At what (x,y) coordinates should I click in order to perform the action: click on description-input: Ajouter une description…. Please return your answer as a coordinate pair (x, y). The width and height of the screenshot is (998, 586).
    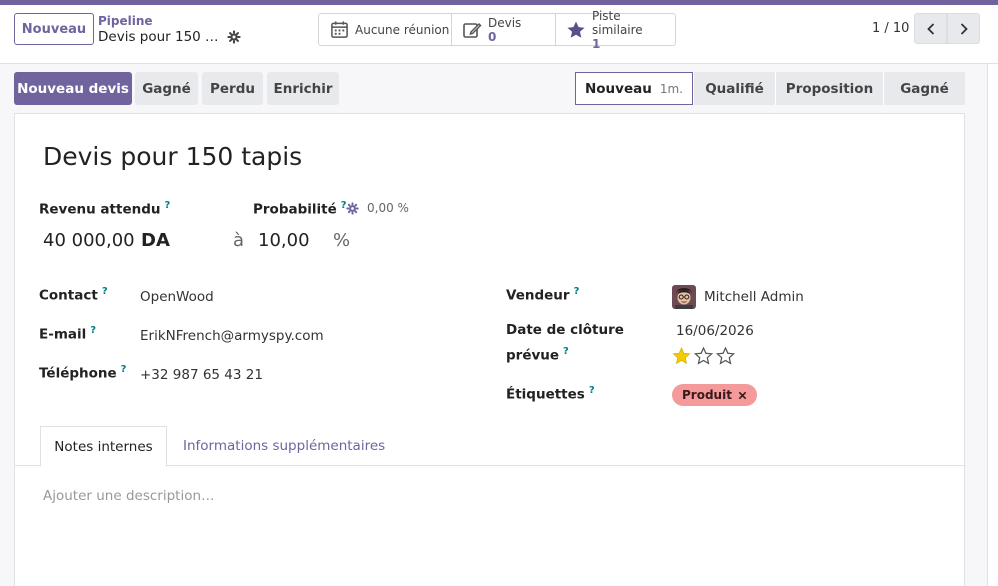
    Looking at the image, I should click on (129, 496).